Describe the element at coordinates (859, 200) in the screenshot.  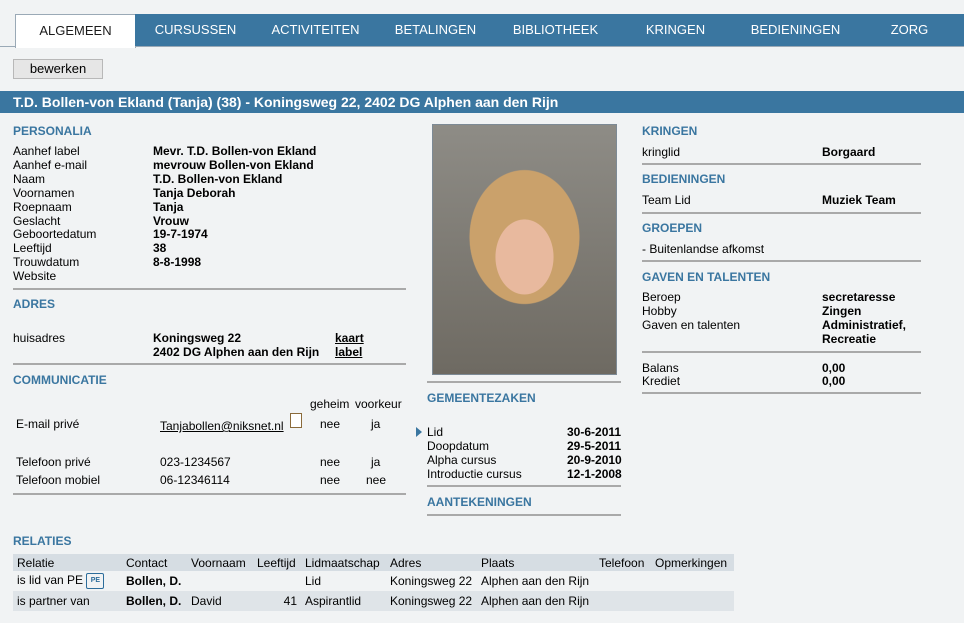
I see `bedieningen-value: Muziek Team` at that location.